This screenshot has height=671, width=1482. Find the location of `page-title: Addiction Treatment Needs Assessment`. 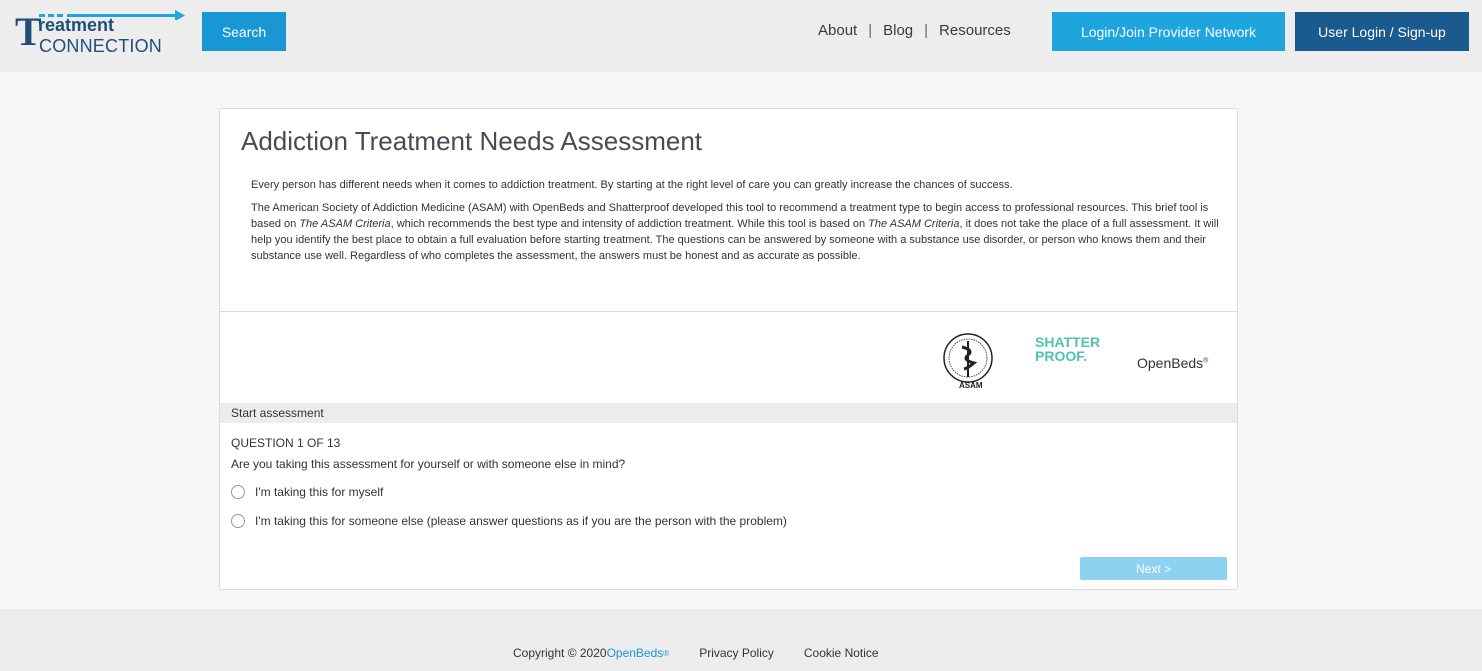

page-title: Addiction Treatment Needs Assessment is located at coordinates (472, 141).